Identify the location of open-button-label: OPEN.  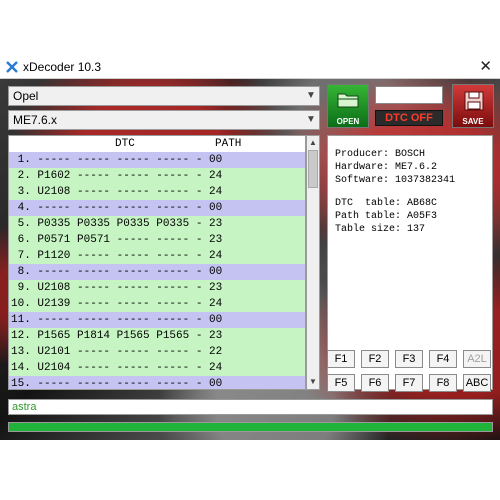
(348, 121).